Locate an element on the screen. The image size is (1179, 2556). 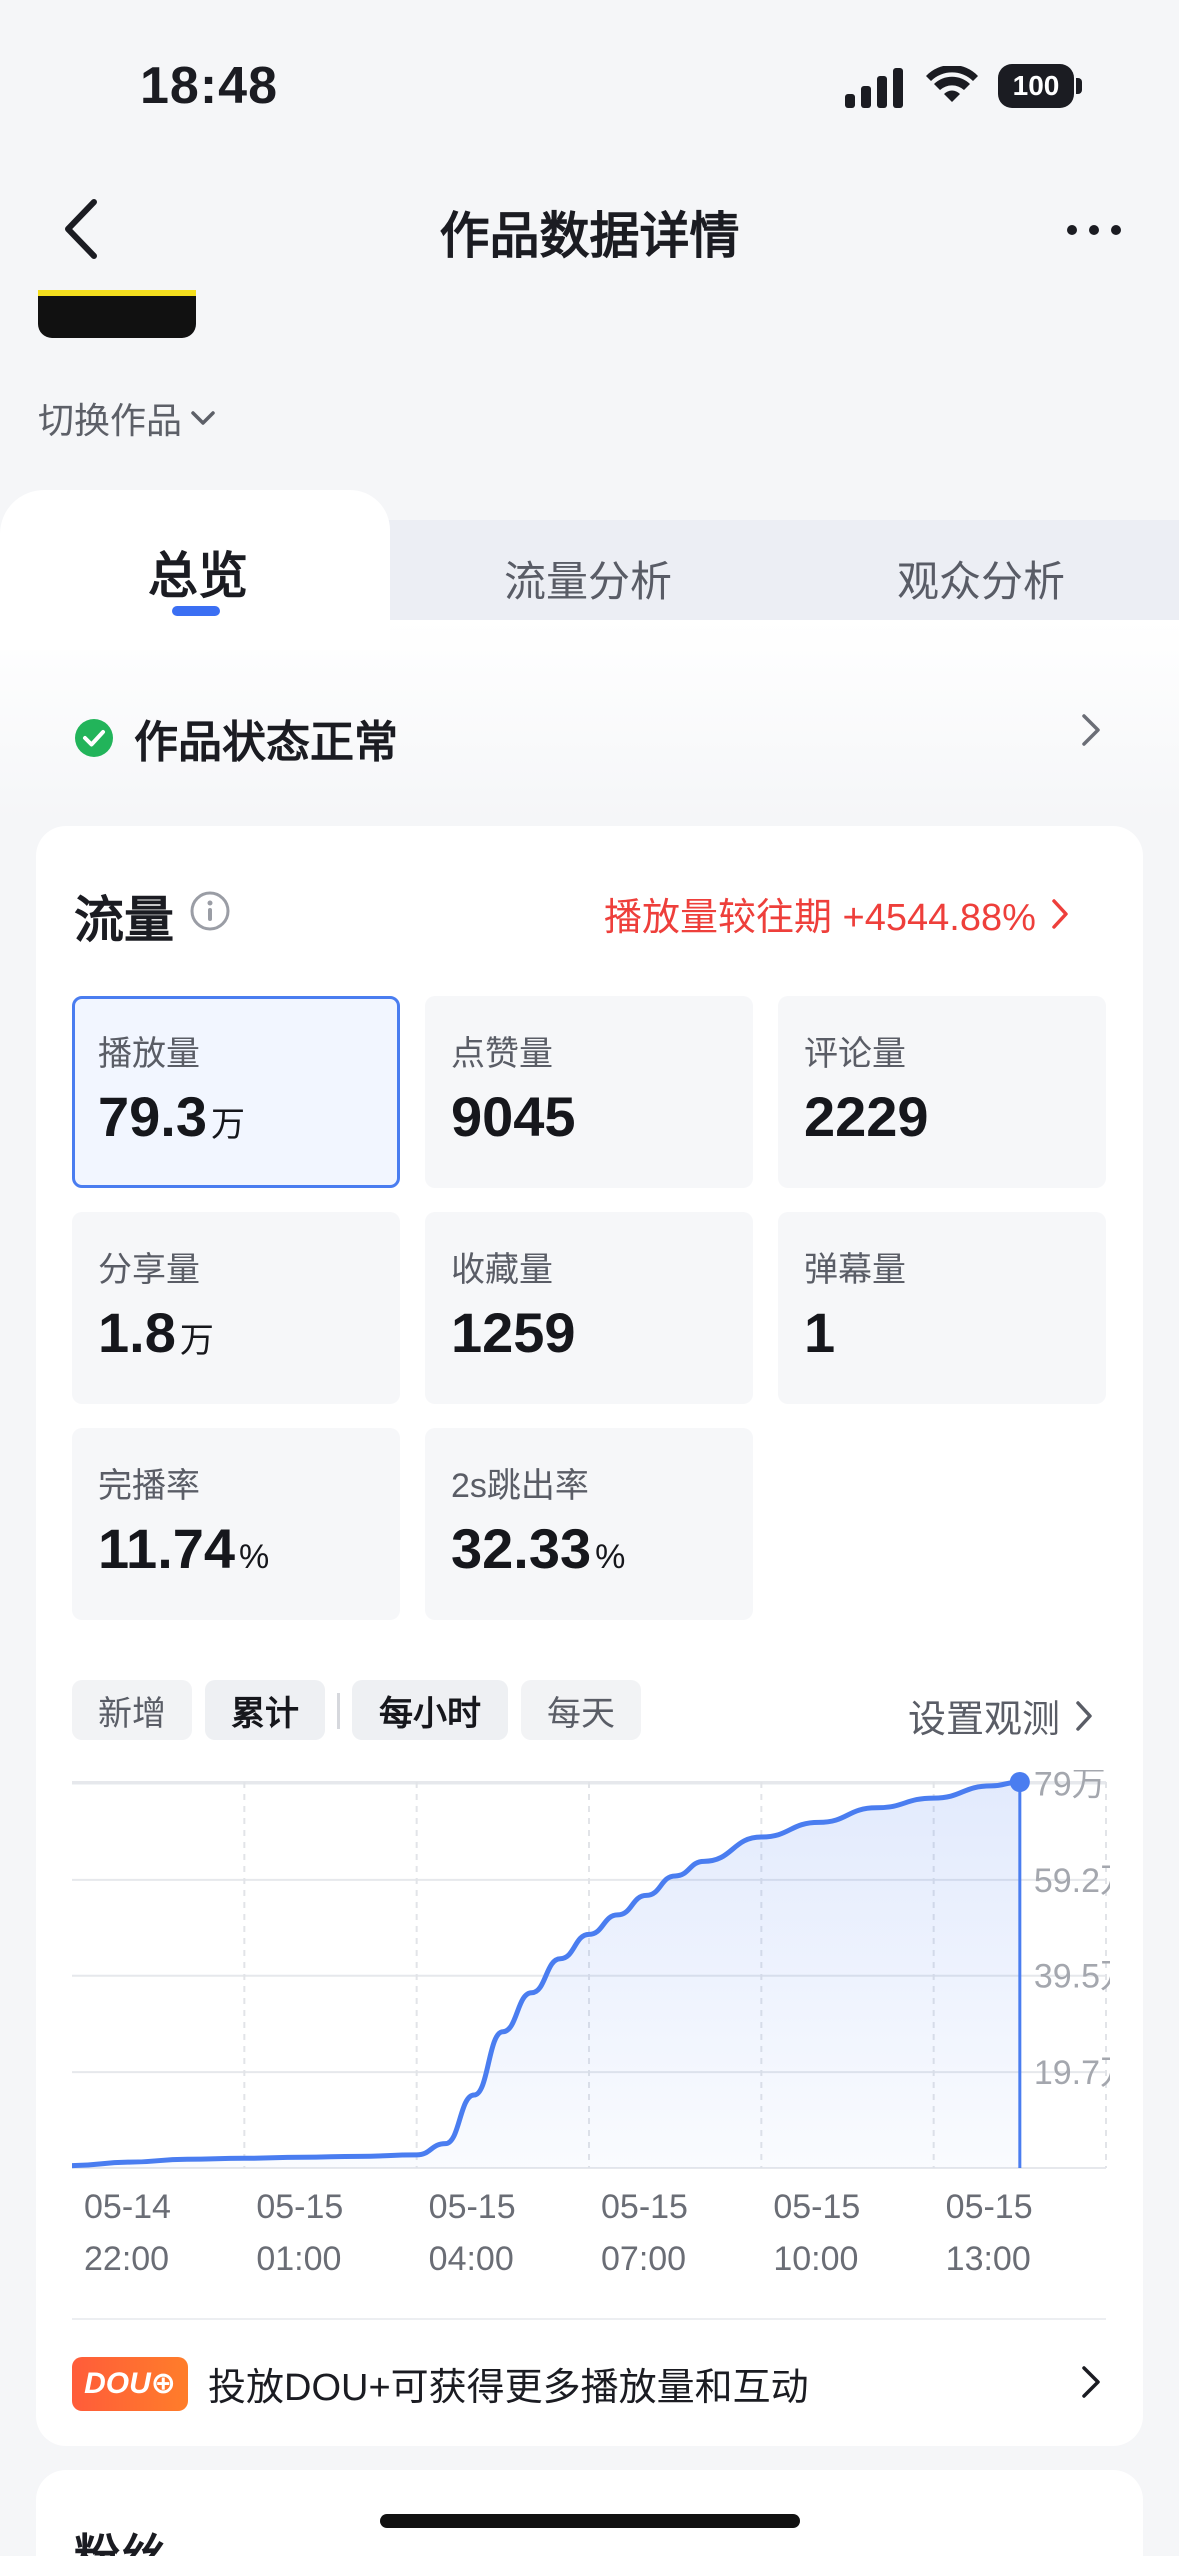
divider is located at coordinates (589, 2319).